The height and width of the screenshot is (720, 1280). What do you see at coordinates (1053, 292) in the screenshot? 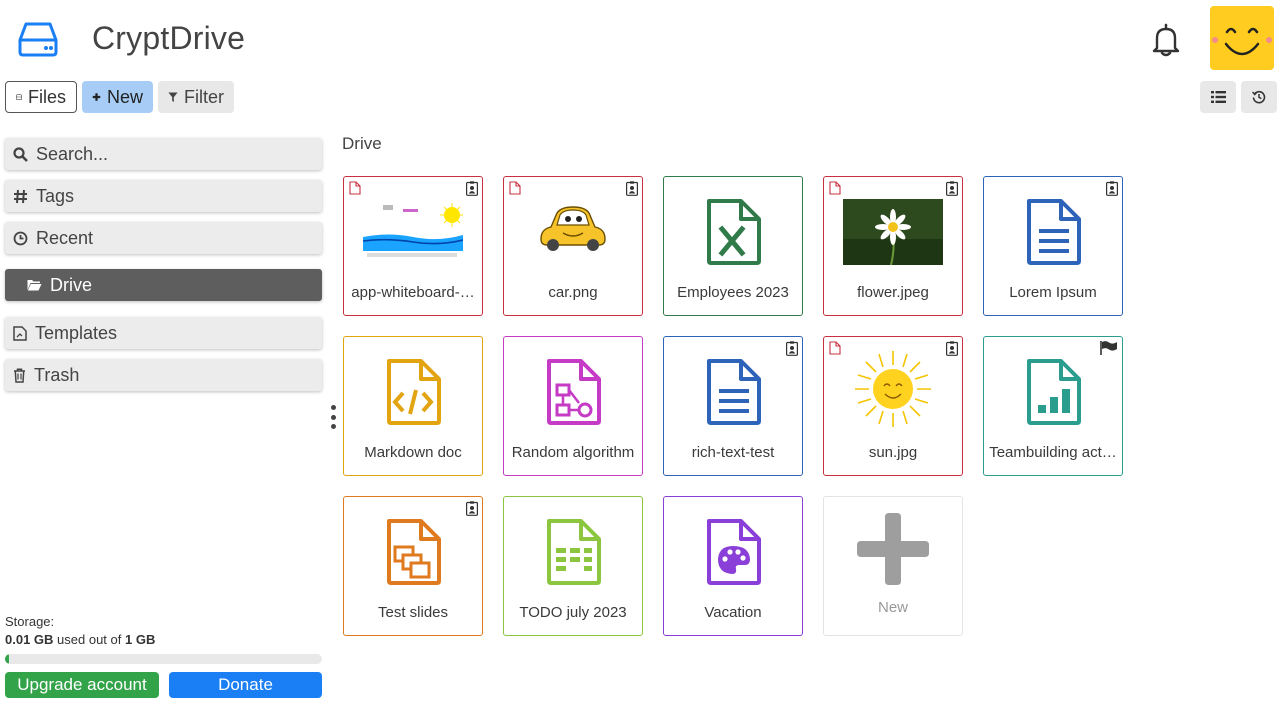
I see `file-name: Lorem Ipsum` at bounding box center [1053, 292].